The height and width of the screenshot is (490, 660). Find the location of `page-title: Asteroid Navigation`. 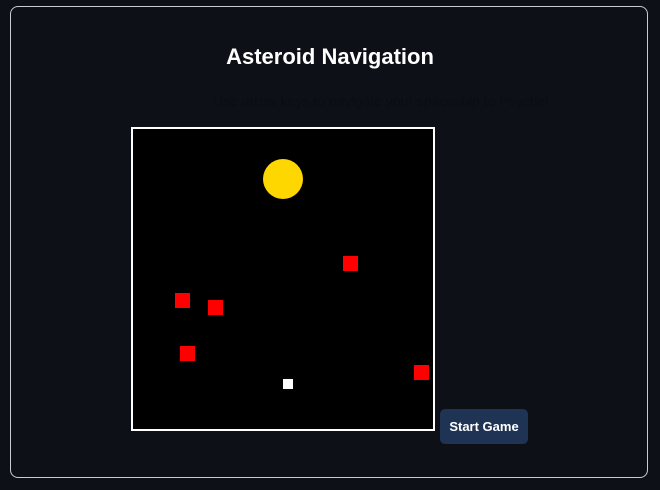

page-title: Asteroid Navigation is located at coordinates (330, 56).